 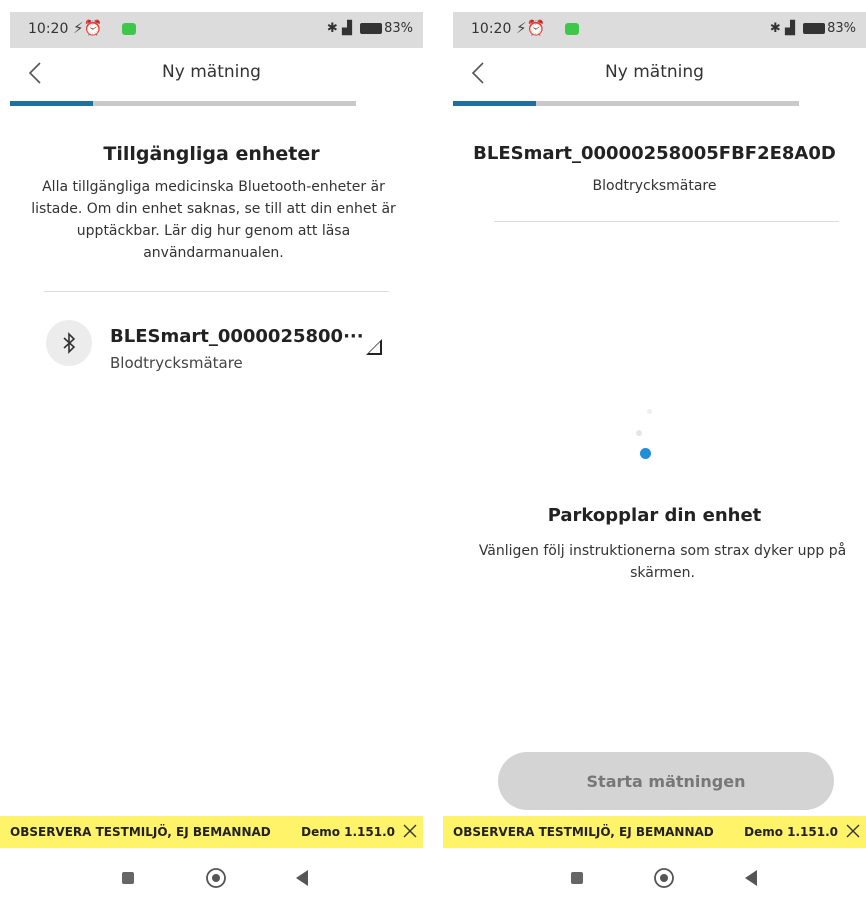 I want to click on device-list-item: BLESmart_0000025800··· Blodtrycksmätare, so click(x=215, y=339).